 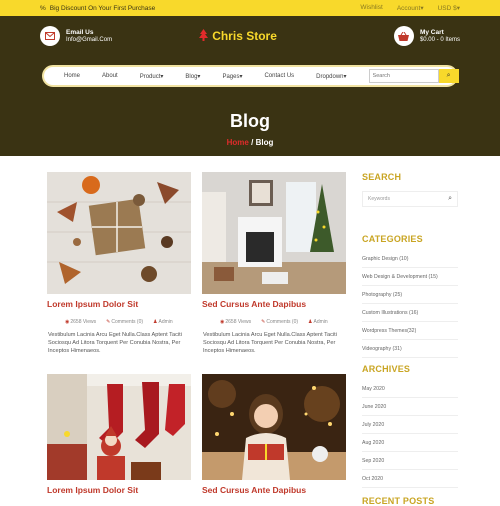 I want to click on category-item: Wordpress Themes(32), so click(x=410, y=331).